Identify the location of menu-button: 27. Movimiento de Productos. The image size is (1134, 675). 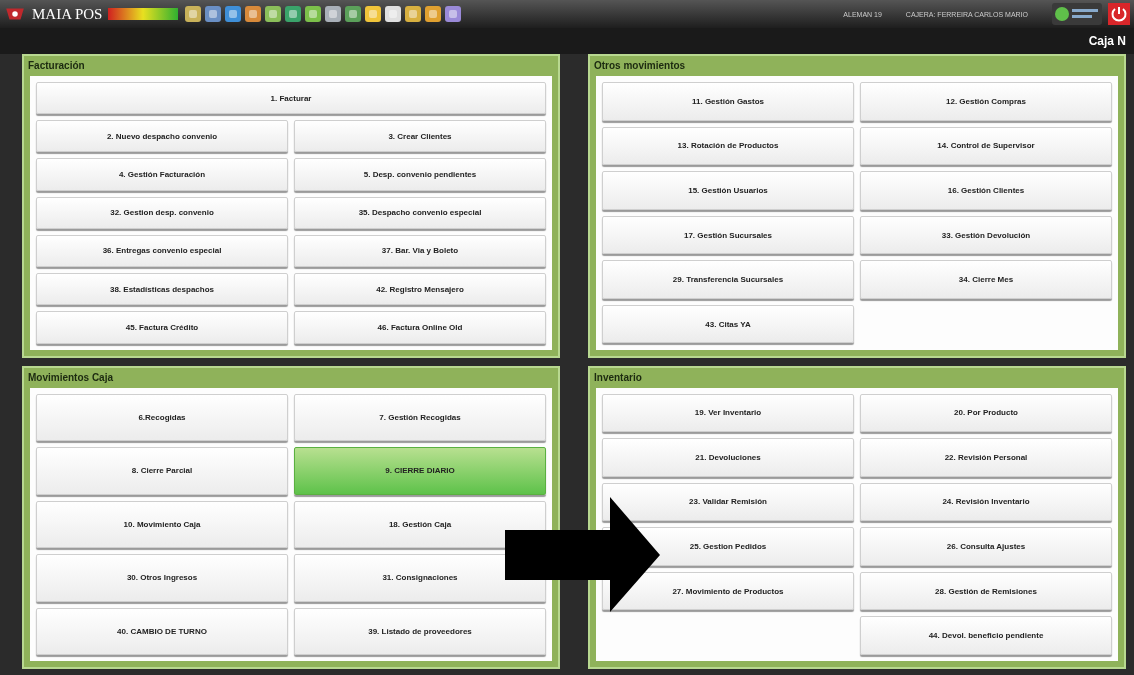
(728, 591).